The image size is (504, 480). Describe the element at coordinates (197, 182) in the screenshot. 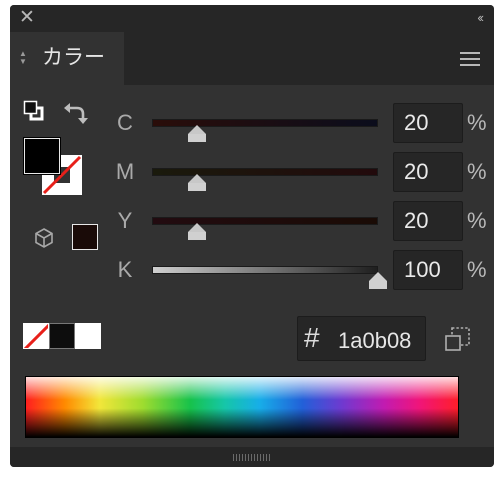

I see `slider-thumb-m` at that location.